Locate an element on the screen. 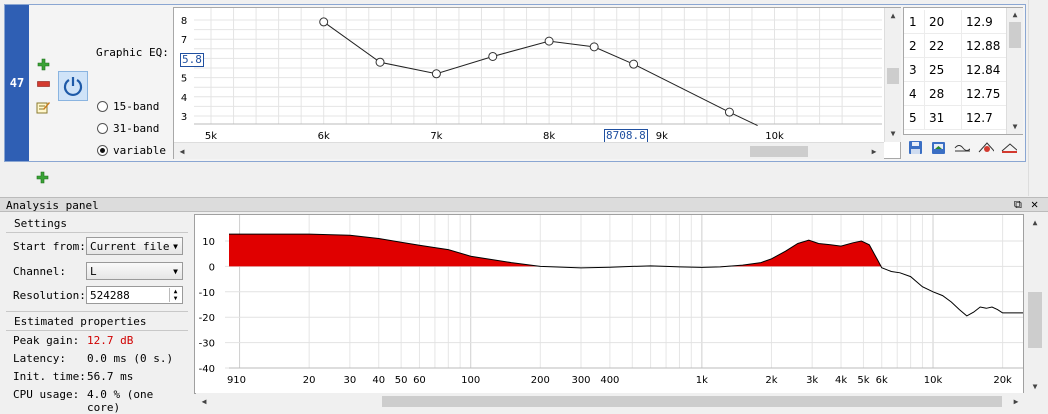 Image resolution: width=1048 pixels, height=414 pixels. eq-horizontal-scrollbar: ◀ ▶ is located at coordinates (529, 150).